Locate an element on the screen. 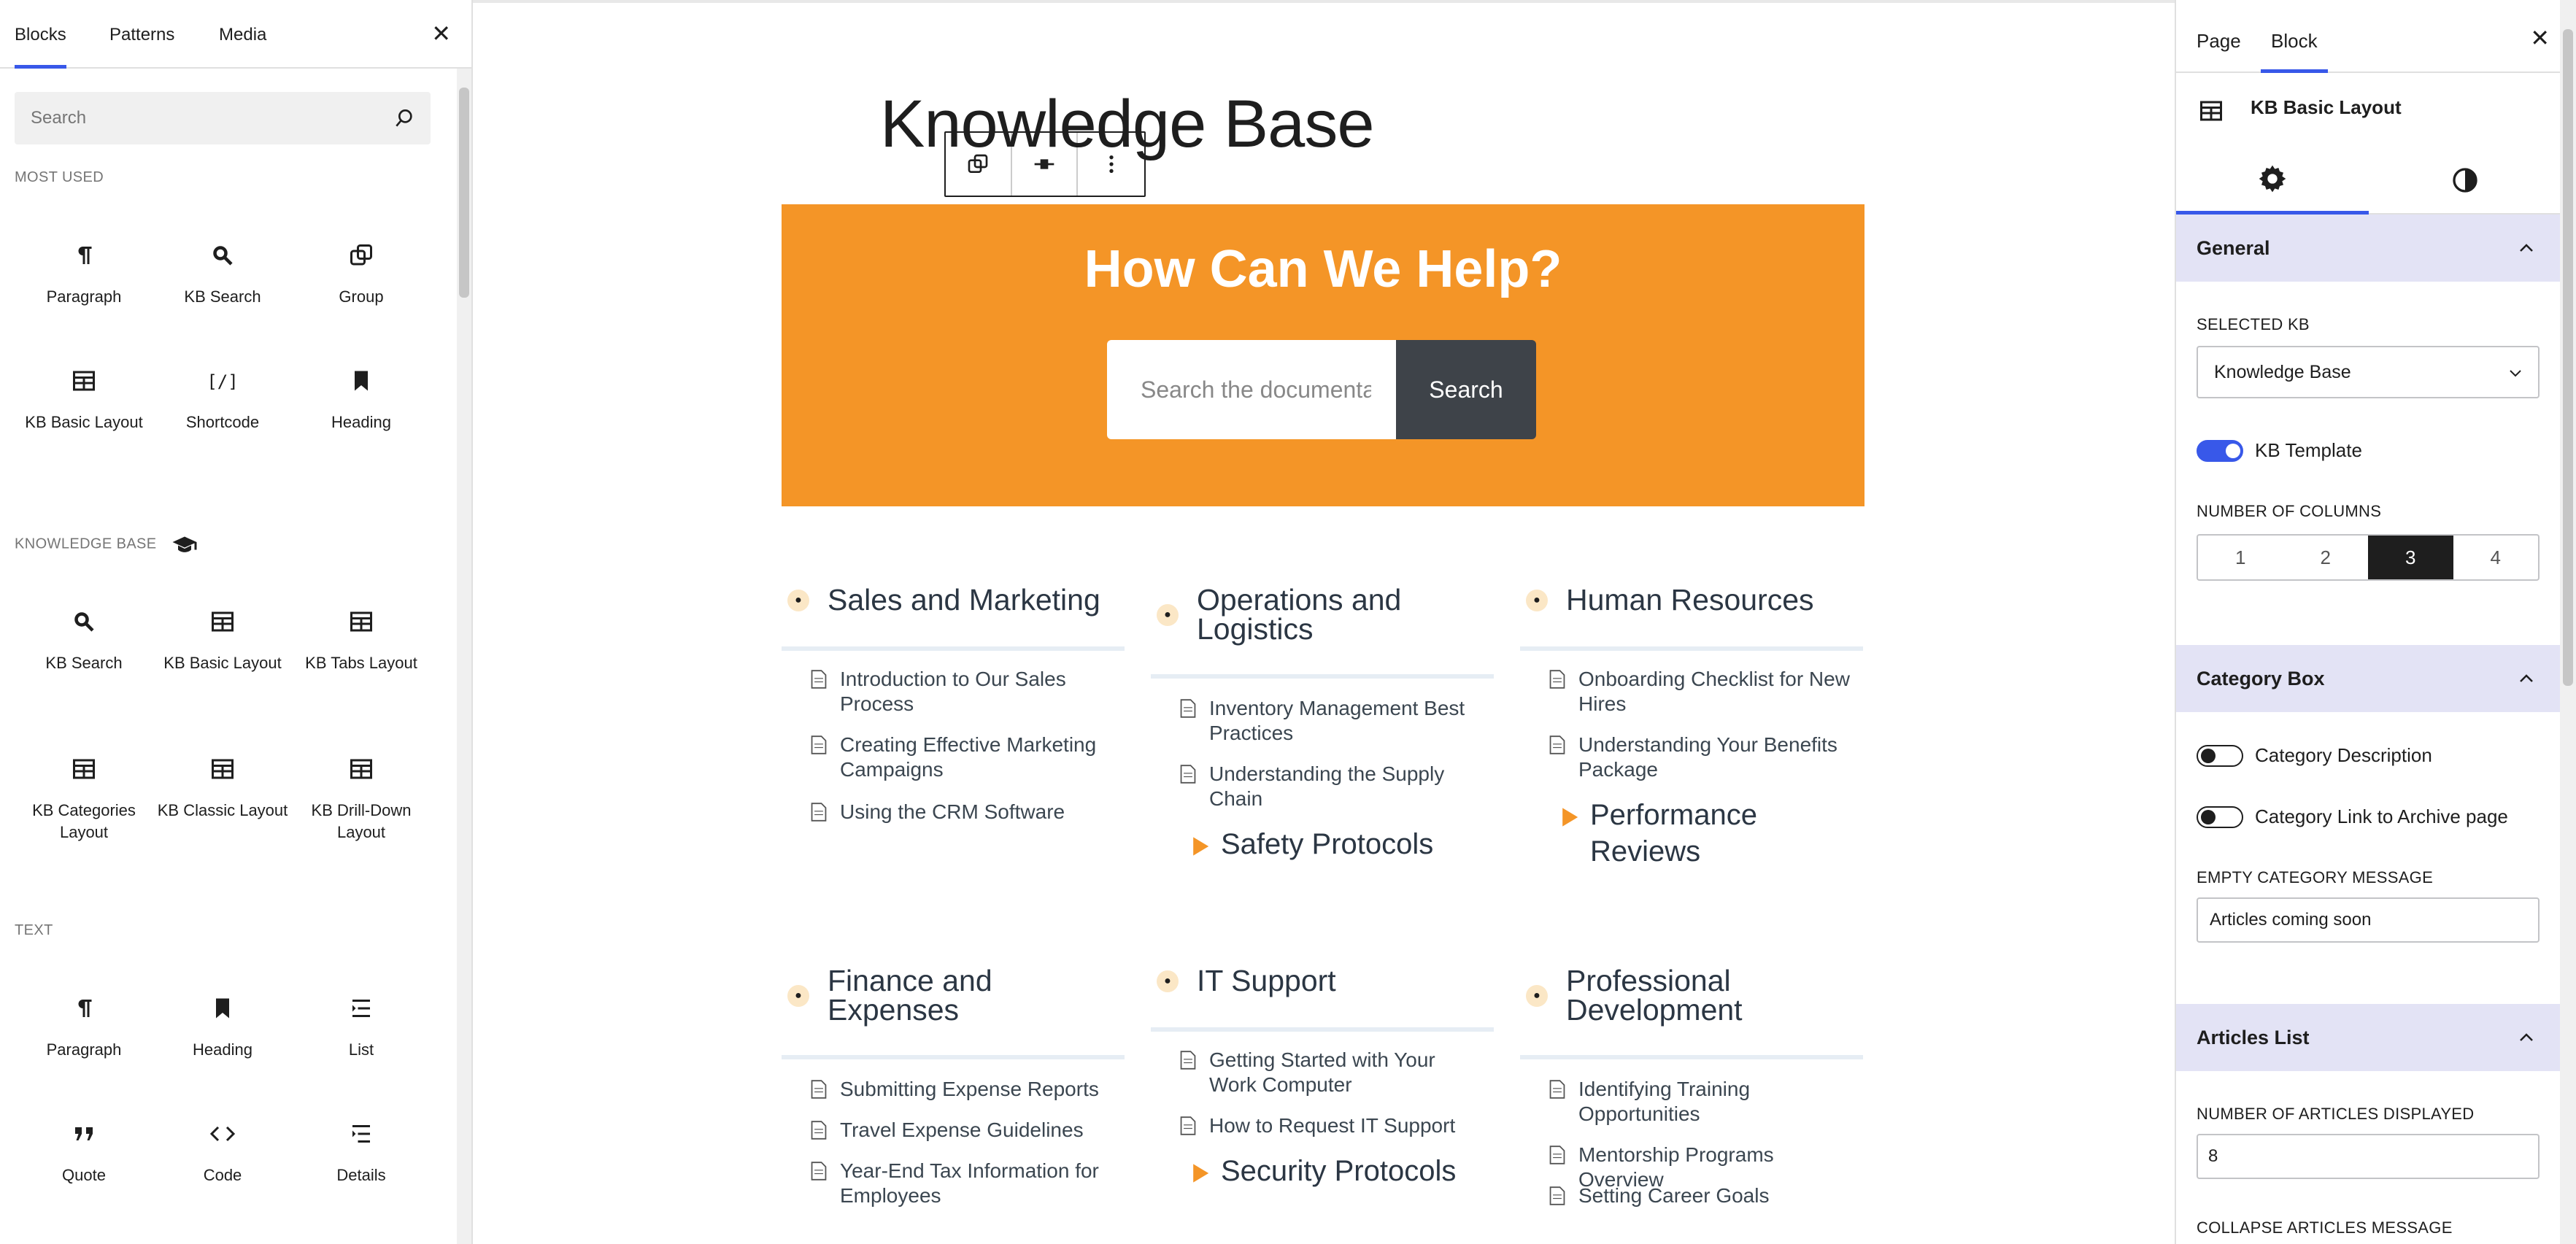  block-label: Shortcode is located at coordinates (223, 422).